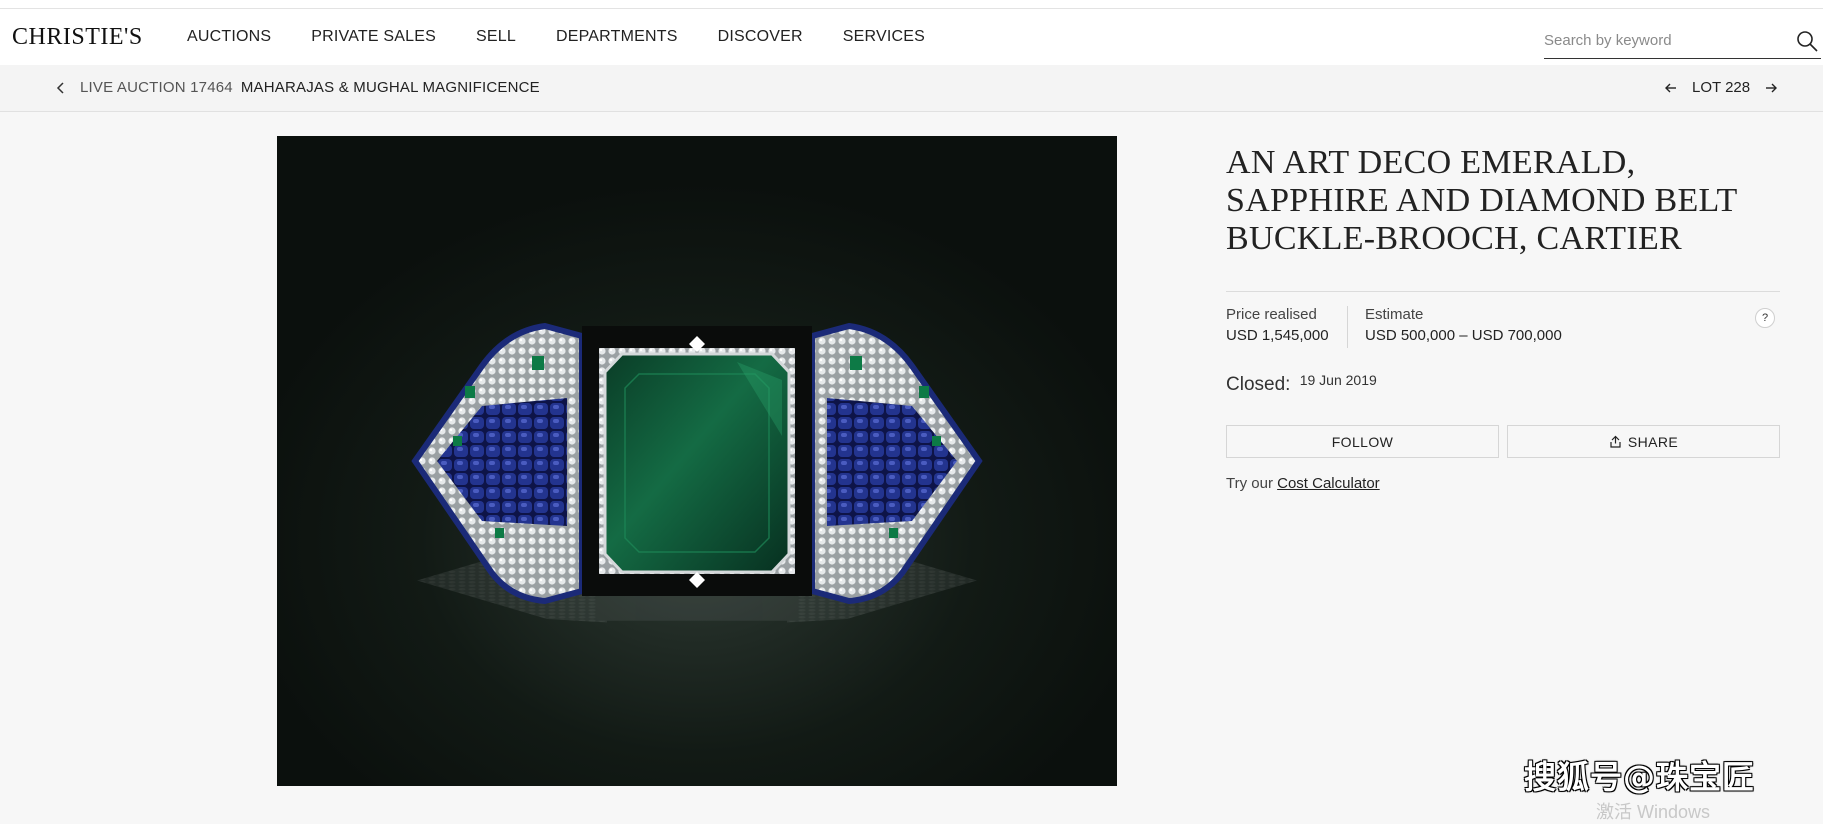 The image size is (1823, 824). Describe the element at coordinates (1807, 41) in the screenshot. I see `search-icon` at that location.